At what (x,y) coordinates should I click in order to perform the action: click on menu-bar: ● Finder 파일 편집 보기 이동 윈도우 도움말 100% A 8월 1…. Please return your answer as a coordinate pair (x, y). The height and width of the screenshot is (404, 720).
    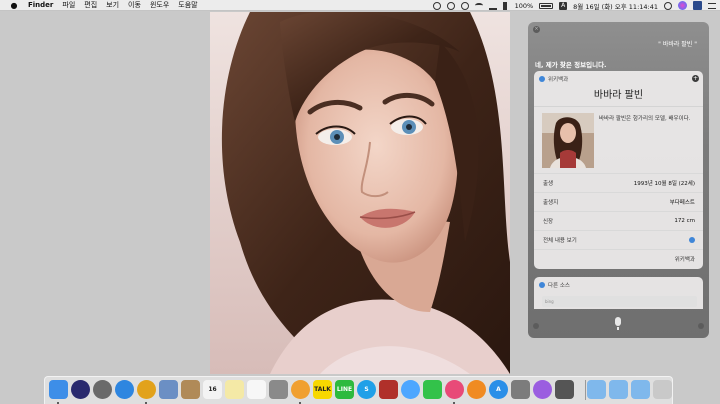
    Looking at the image, I should click on (360, 5).